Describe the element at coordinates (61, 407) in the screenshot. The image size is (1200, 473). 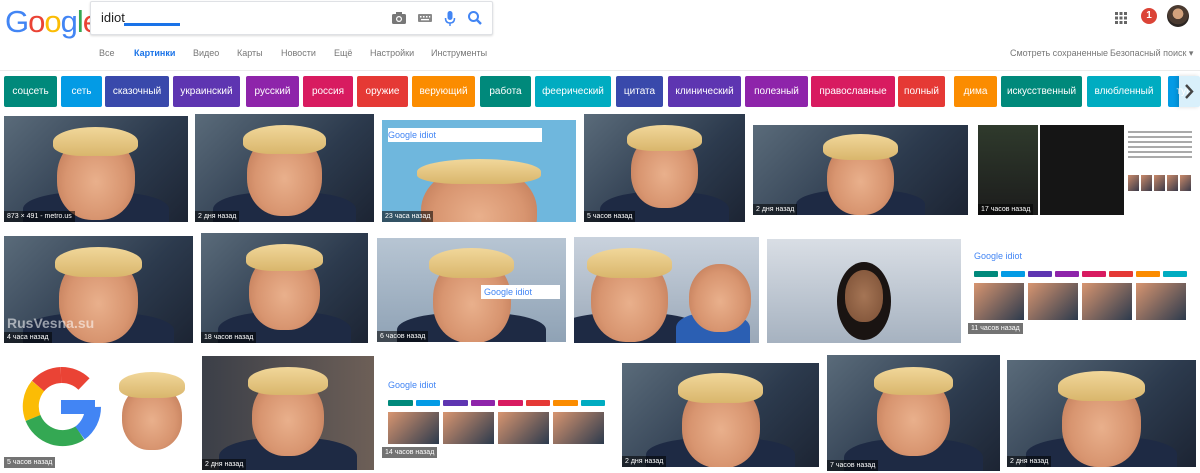
I see `google-g-logo` at that location.